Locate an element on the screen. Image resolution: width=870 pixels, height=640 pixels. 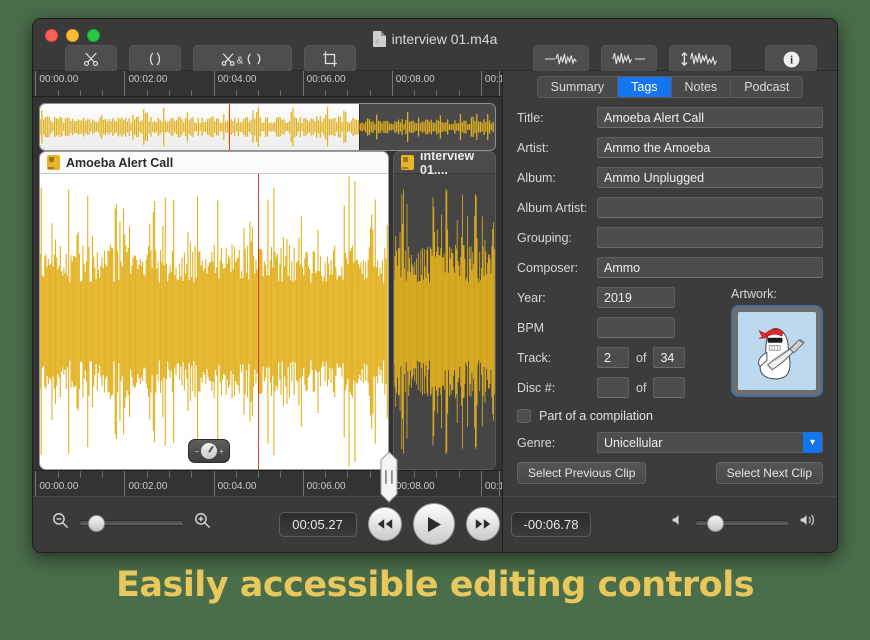
volume-high-icon is located at coordinates (809, 522).